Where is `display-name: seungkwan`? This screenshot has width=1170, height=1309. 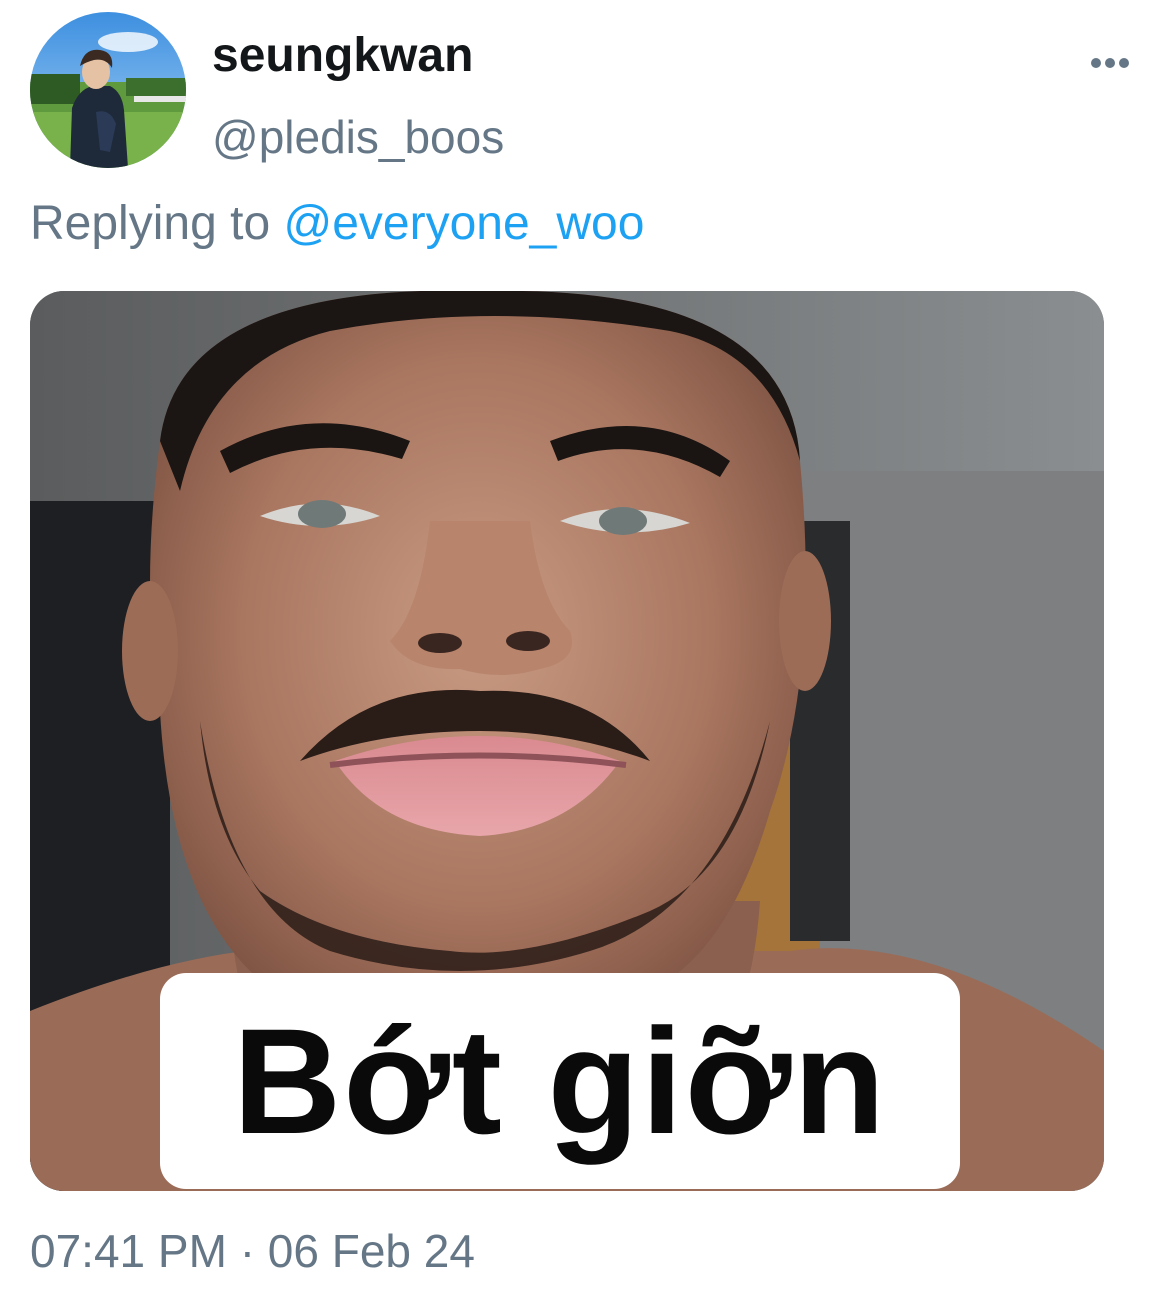 display-name: seungkwan is located at coordinates (342, 56).